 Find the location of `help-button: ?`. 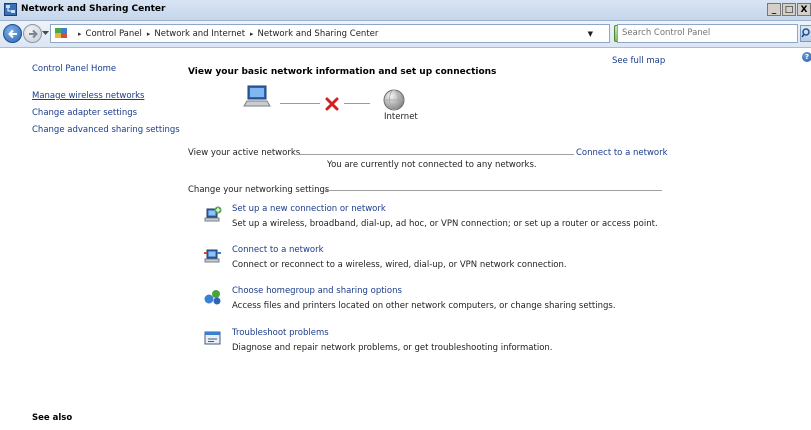

help-button: ? is located at coordinates (806, 57).